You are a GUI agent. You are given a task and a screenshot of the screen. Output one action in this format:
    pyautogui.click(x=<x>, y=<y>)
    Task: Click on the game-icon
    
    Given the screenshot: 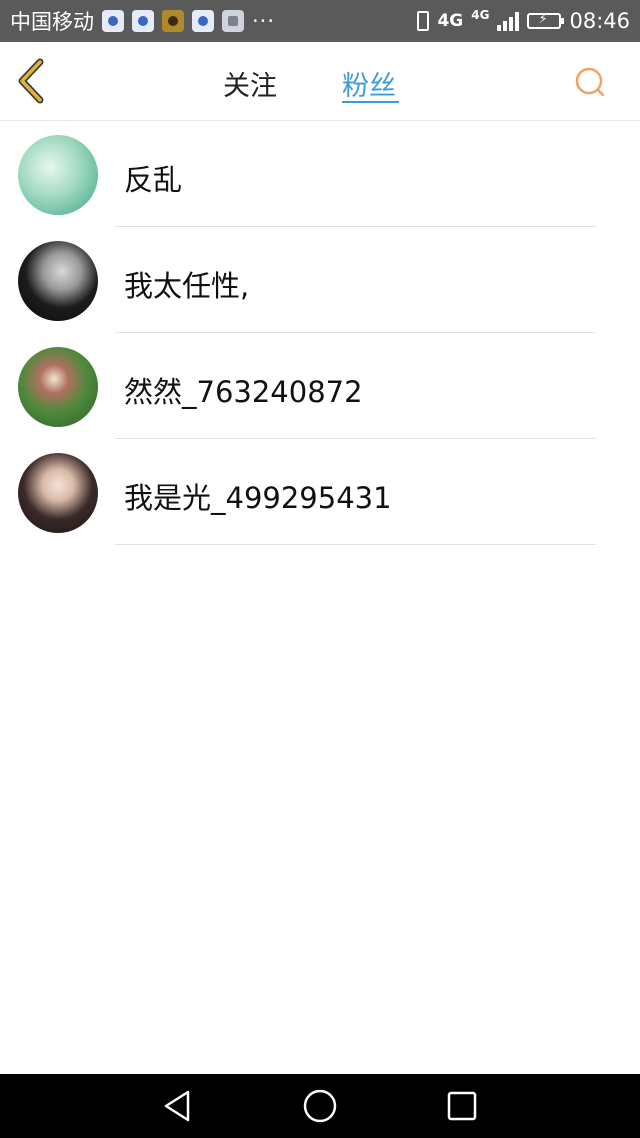 What is the action you would take?
    pyautogui.click(x=173, y=21)
    